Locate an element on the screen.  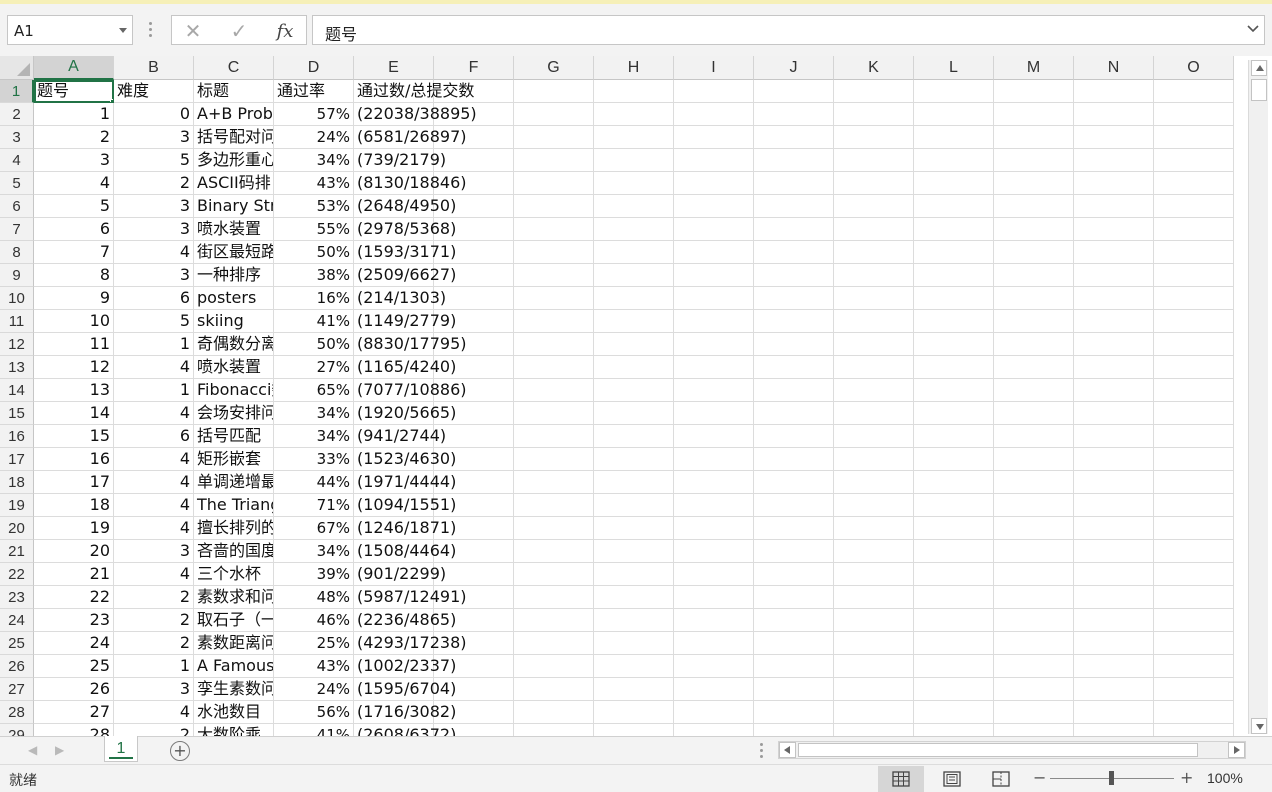
cell-e: (1523/4630) is located at coordinates (405, 459).